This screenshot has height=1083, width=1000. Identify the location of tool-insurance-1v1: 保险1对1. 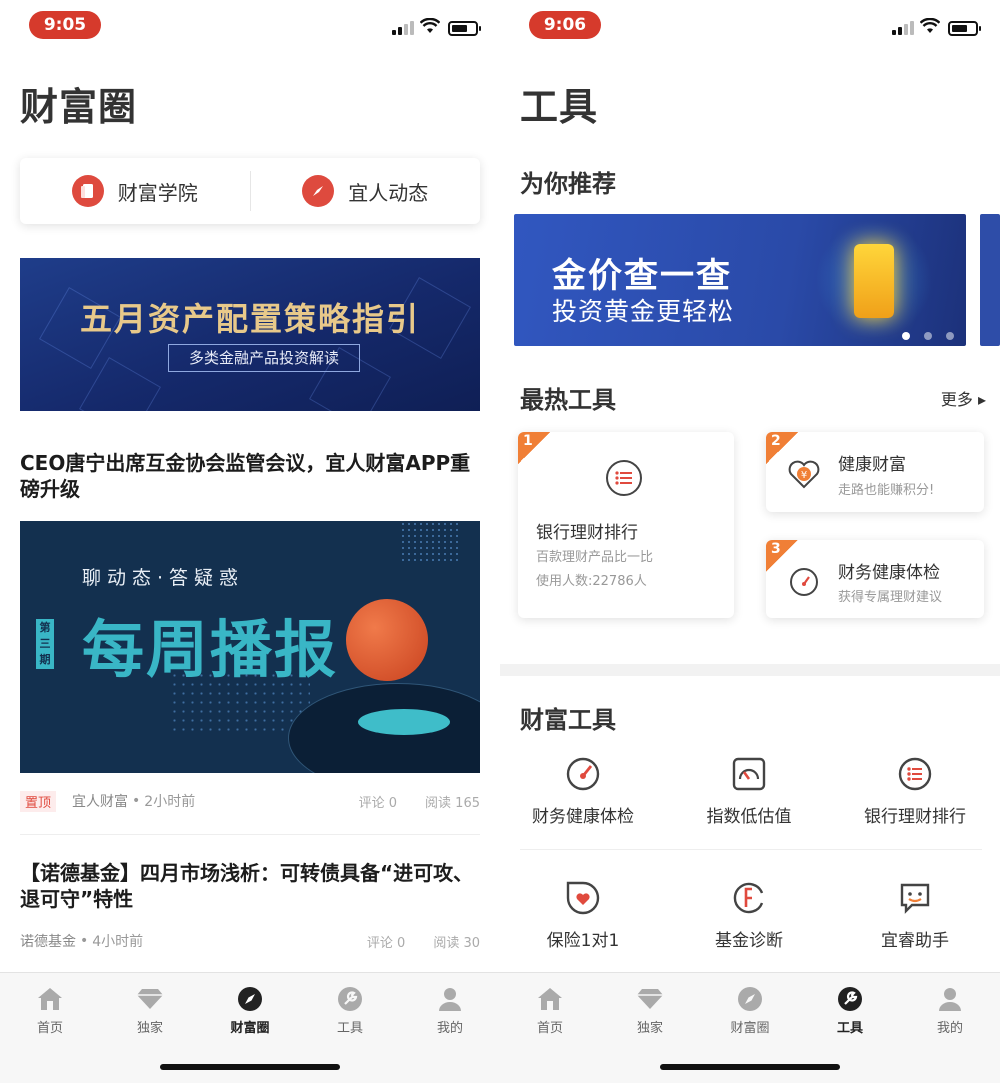
(583, 915).